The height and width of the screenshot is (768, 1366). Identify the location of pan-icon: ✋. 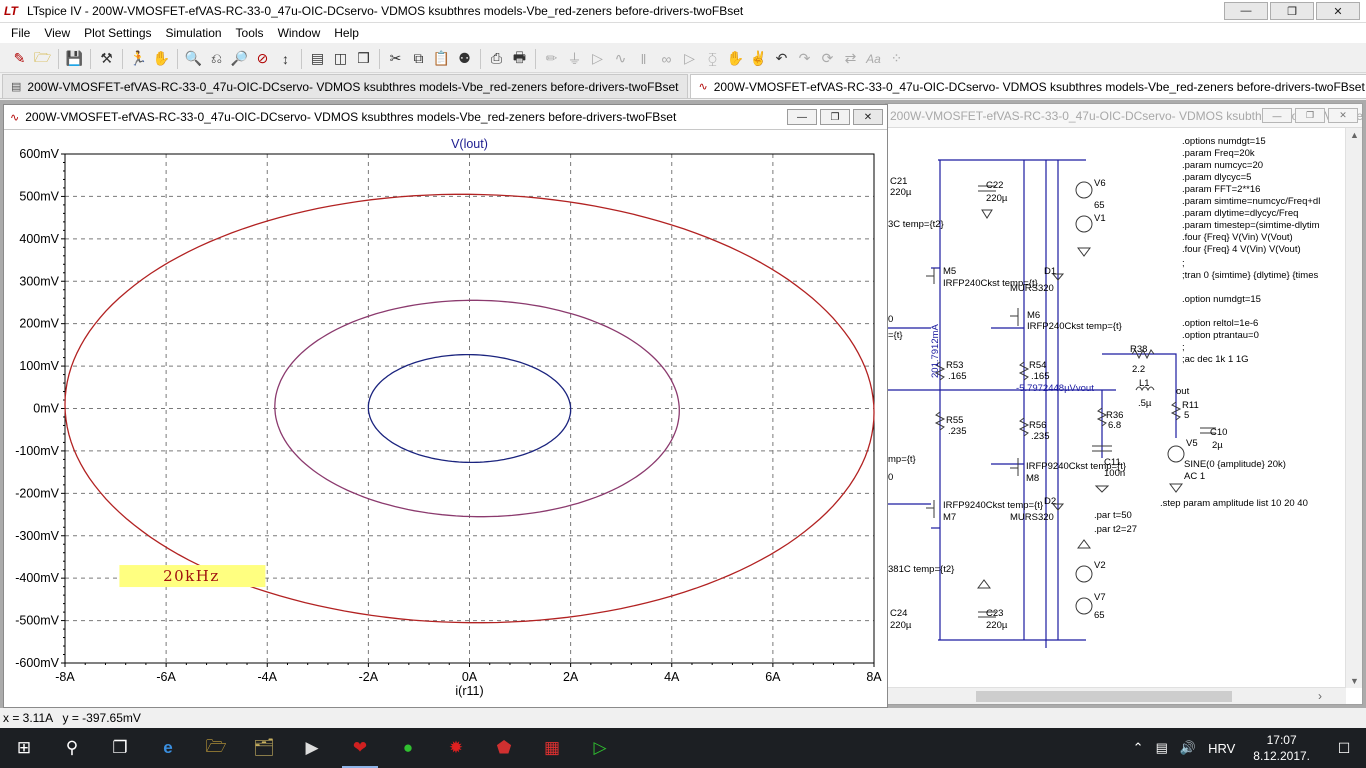
(161, 59).